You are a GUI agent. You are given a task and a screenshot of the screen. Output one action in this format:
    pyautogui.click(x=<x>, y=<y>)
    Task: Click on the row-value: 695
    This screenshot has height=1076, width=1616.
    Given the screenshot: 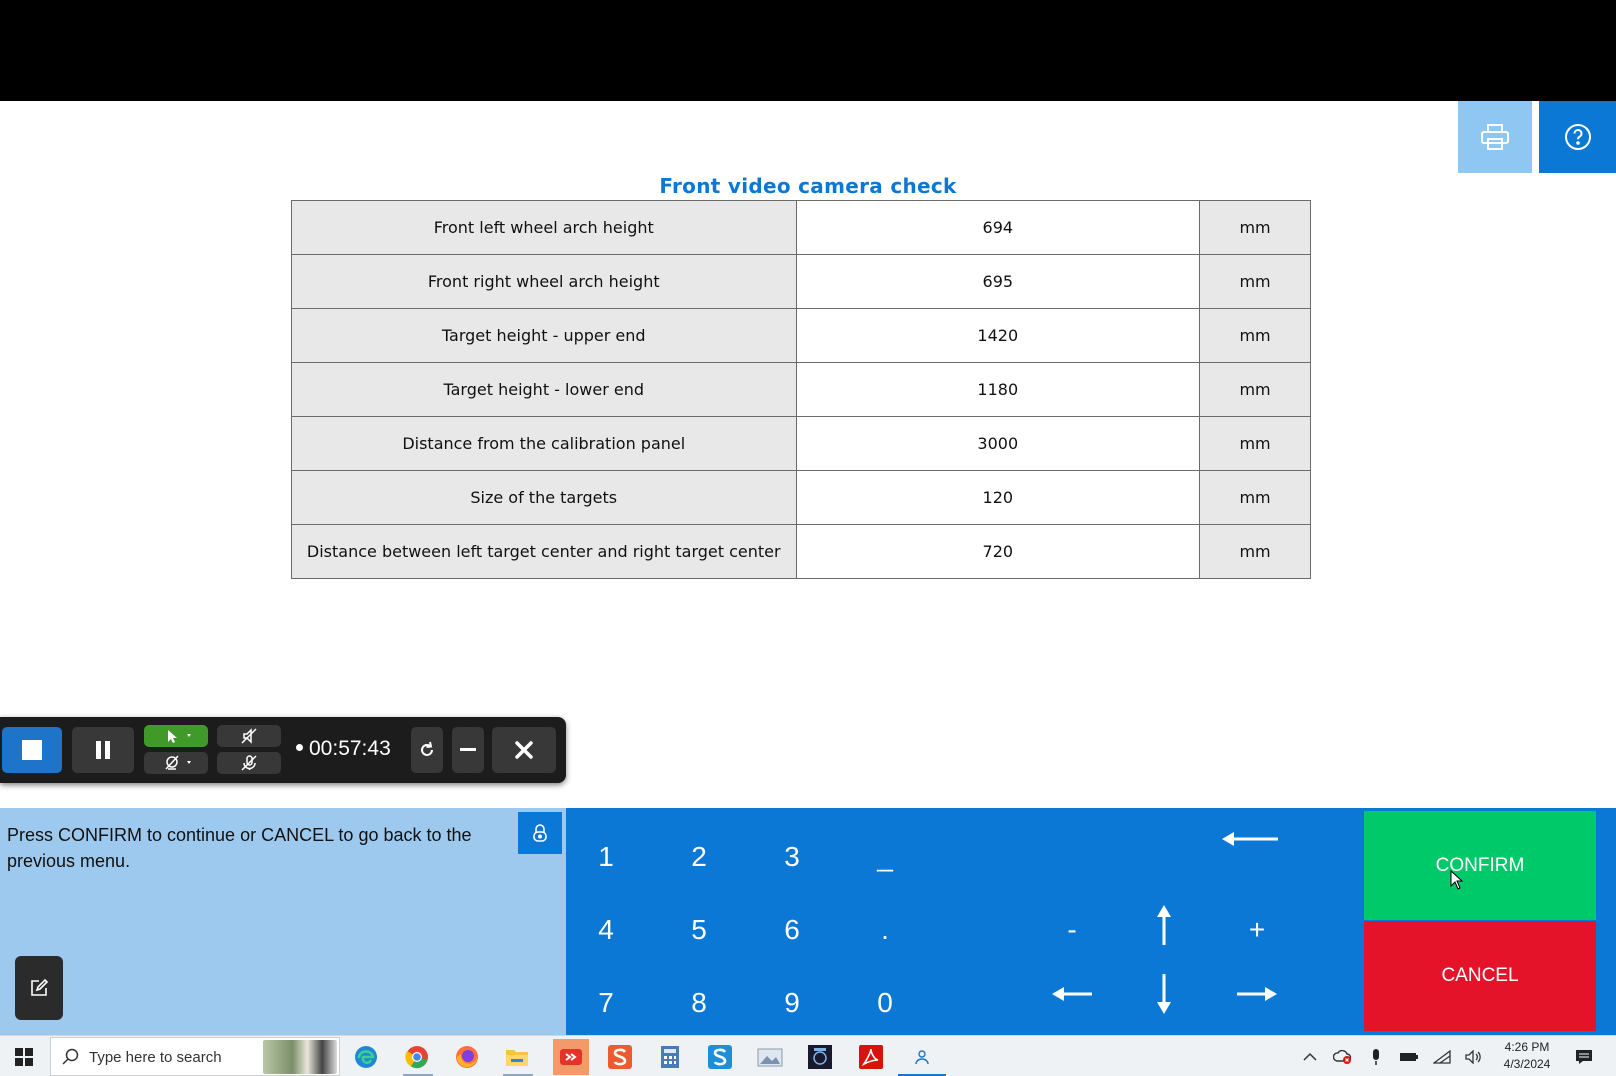 What is the action you would take?
    pyautogui.click(x=998, y=281)
    